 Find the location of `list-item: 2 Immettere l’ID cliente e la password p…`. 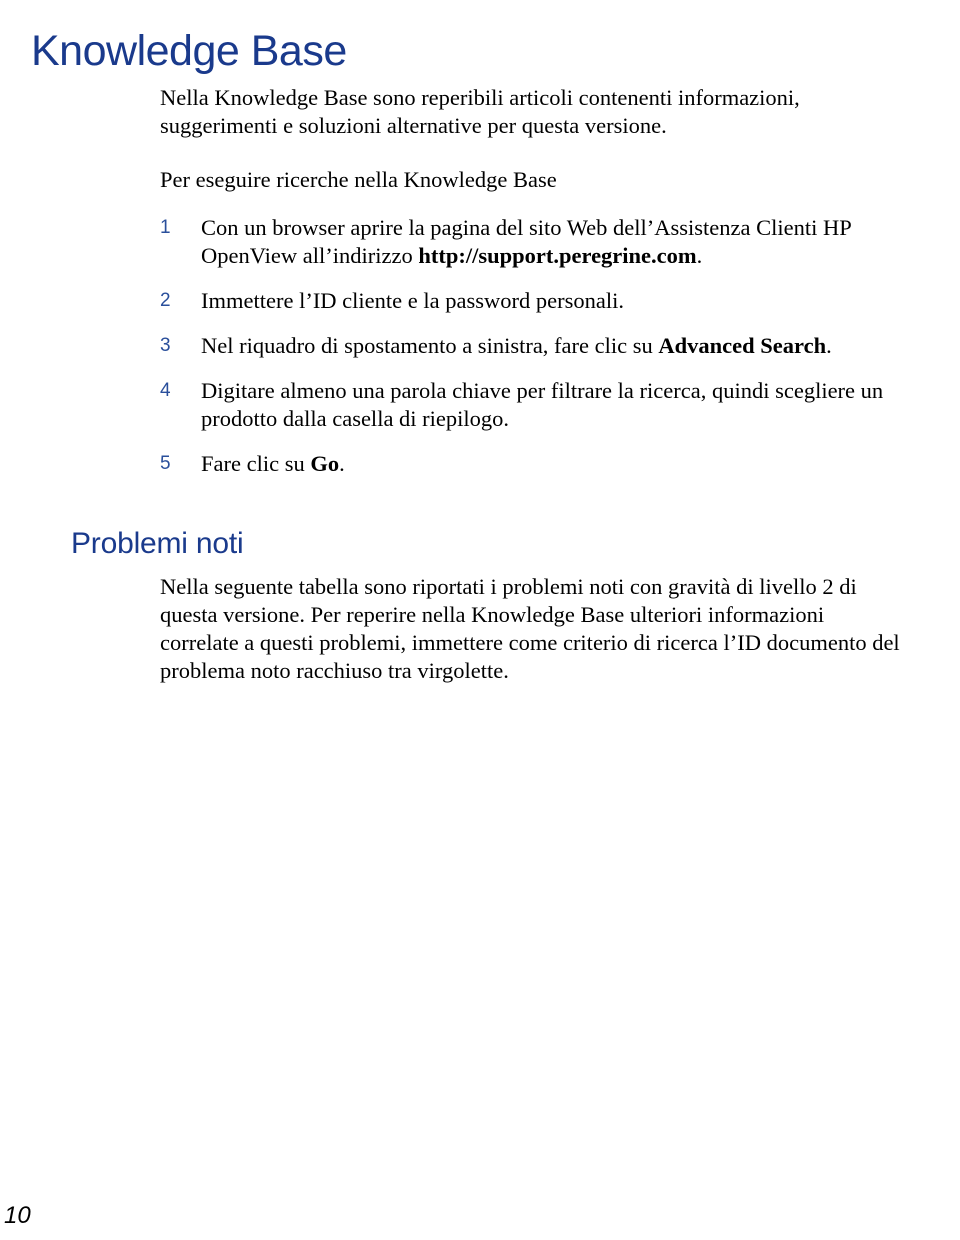

list-item: 2 Immettere l’ID cliente e la password p… is located at coordinates (522, 301).